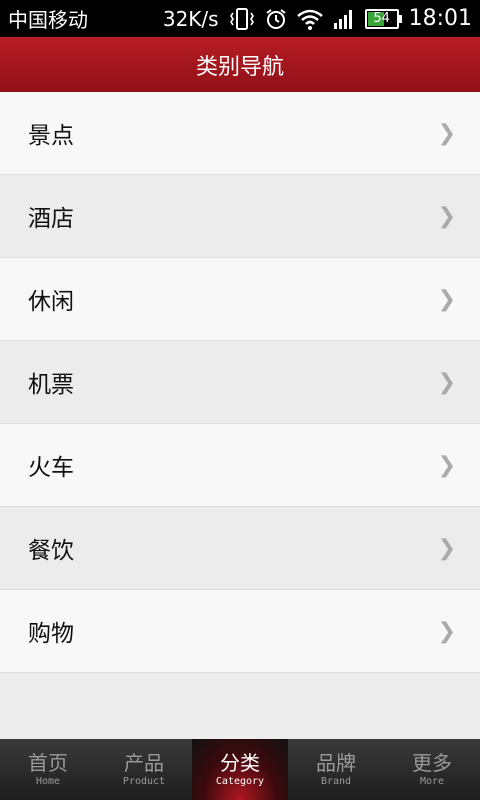 The image size is (480, 800). What do you see at coordinates (240, 631) in the screenshot?
I see `category-item-shopping: 购物 ❯` at bounding box center [240, 631].